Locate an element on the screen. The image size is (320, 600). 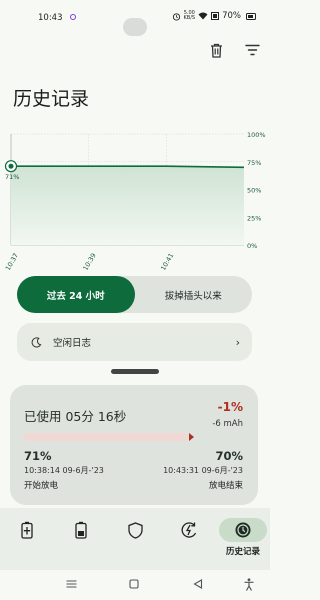
alarm-icon is located at coordinates (176, 16).